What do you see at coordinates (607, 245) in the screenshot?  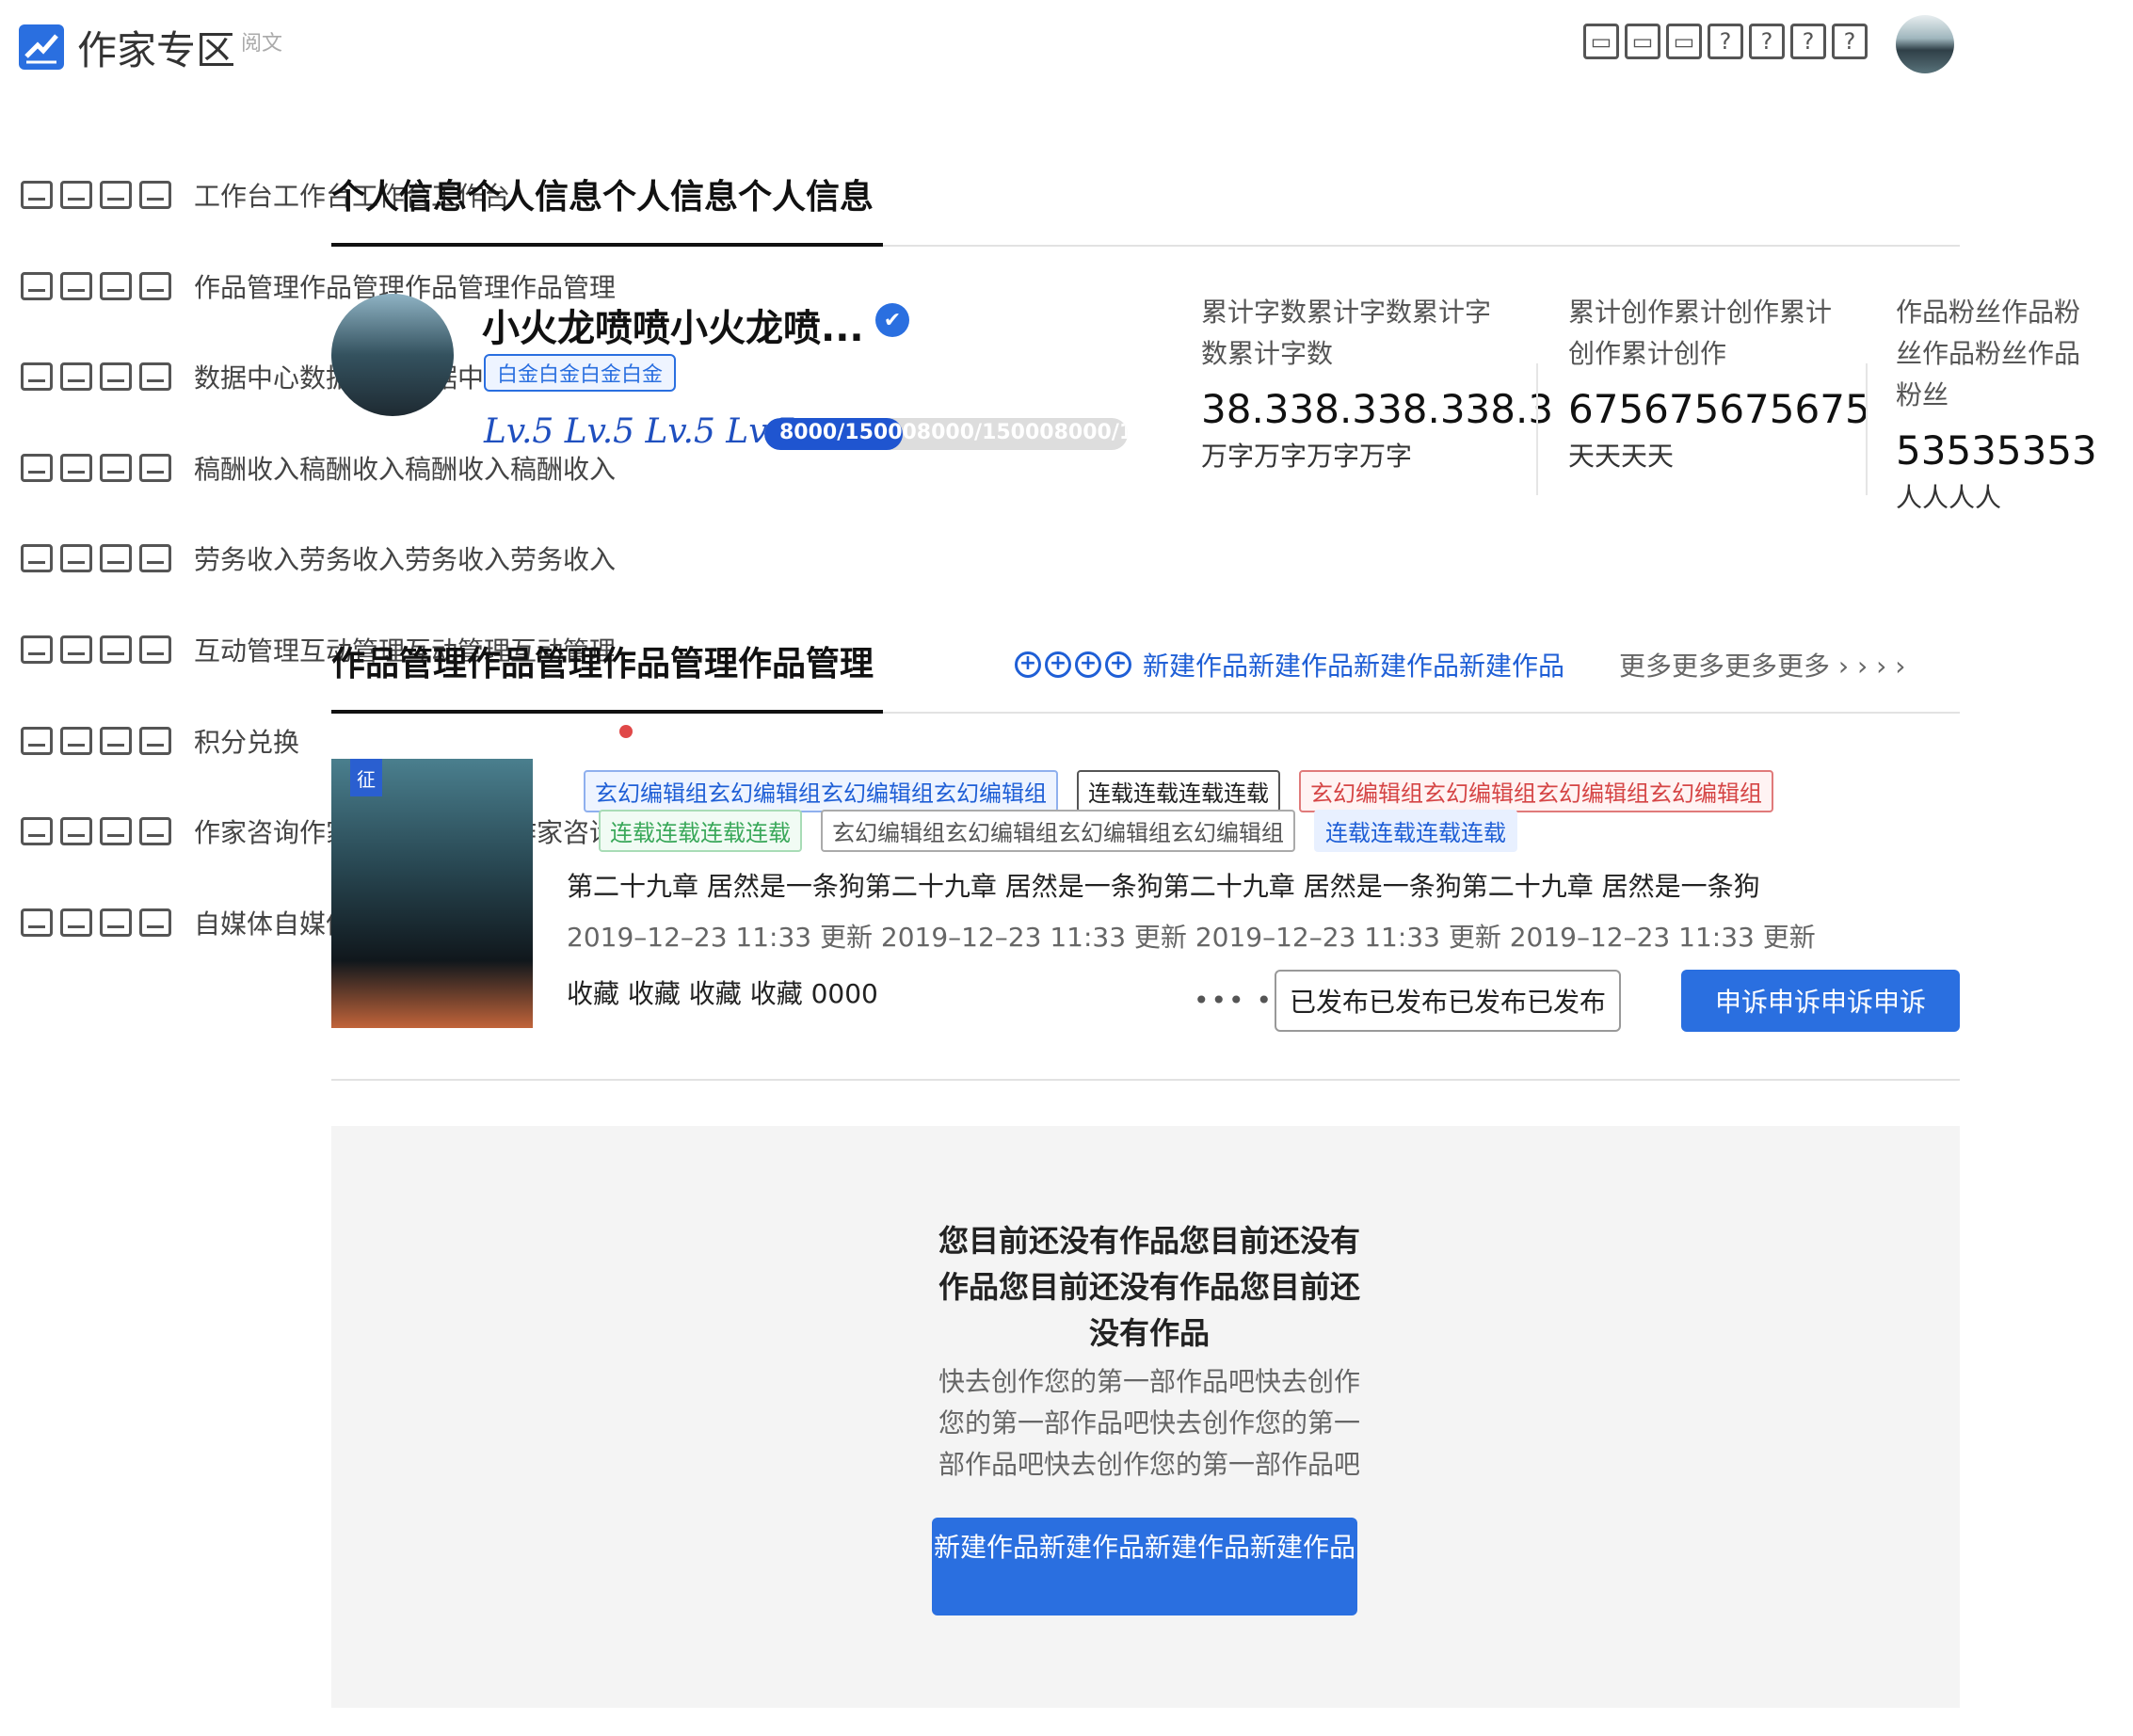 I see `profile-title-underline` at bounding box center [607, 245].